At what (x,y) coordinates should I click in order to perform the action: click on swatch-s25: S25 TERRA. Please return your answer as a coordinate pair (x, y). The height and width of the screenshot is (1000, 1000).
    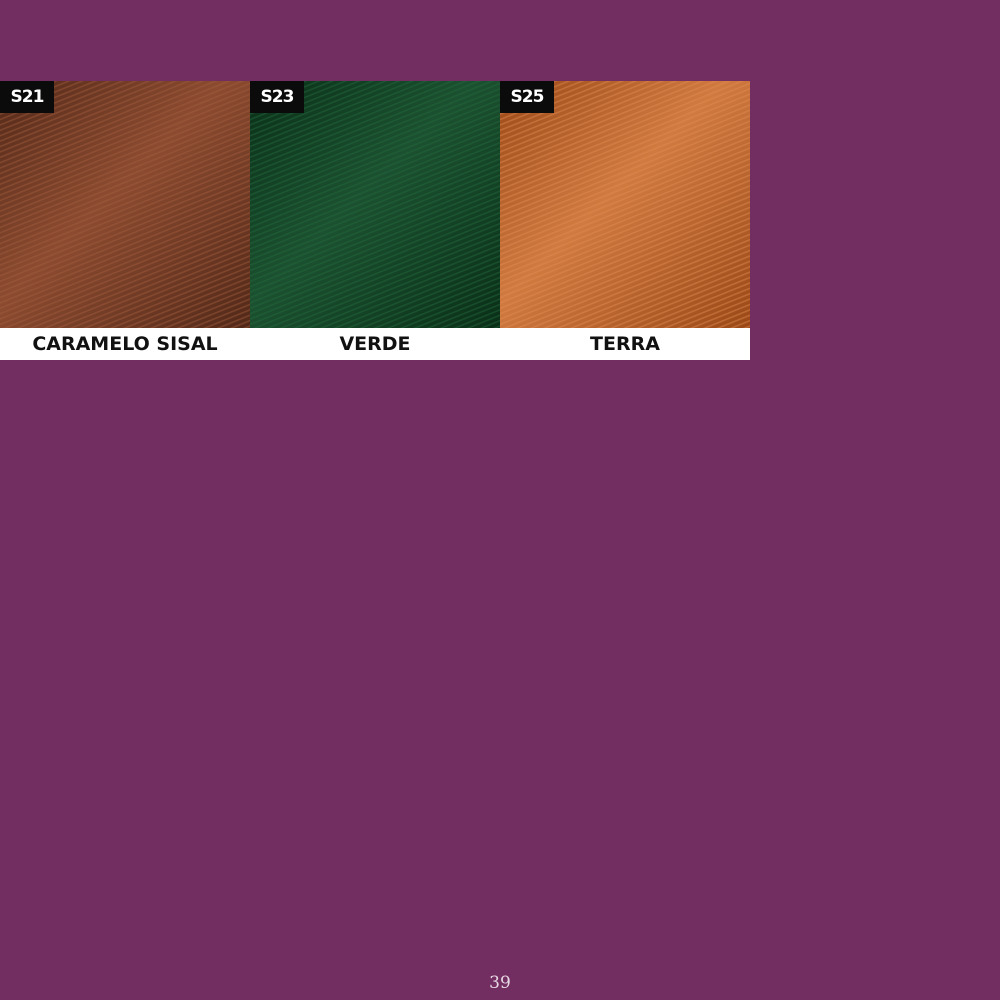
    Looking at the image, I should click on (625, 220).